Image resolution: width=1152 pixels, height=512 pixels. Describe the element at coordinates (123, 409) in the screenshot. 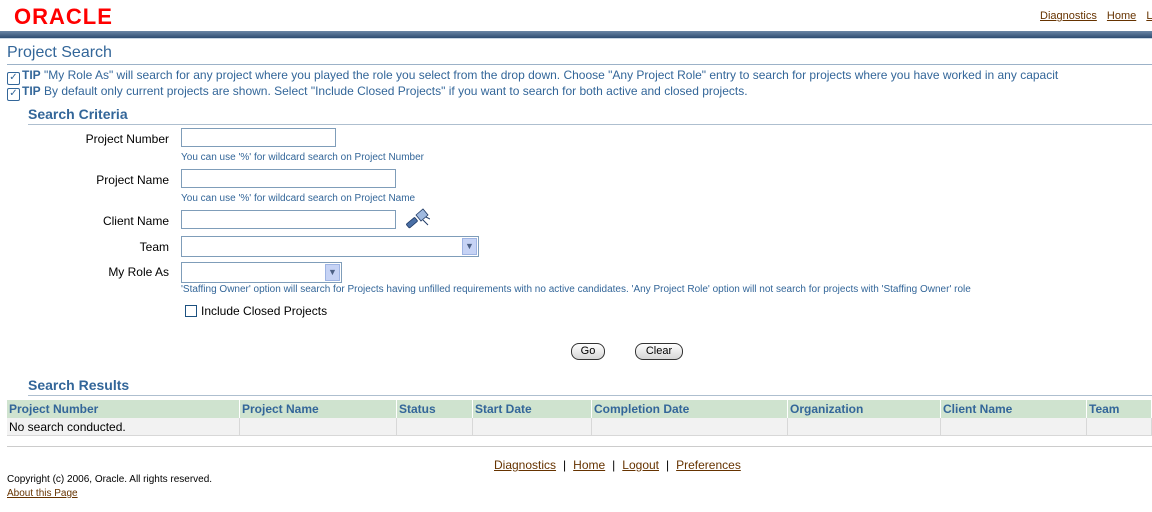

I see `column-header: Project Number` at that location.